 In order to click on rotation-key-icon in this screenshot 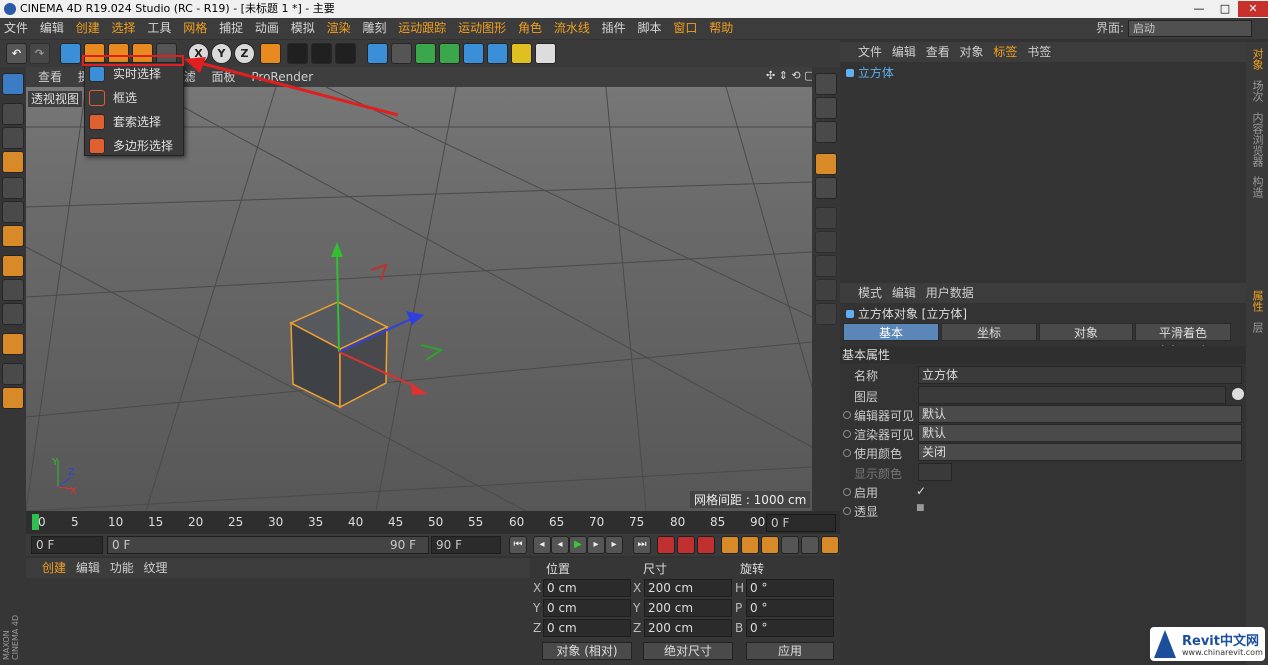, I will do `click(770, 545)`.